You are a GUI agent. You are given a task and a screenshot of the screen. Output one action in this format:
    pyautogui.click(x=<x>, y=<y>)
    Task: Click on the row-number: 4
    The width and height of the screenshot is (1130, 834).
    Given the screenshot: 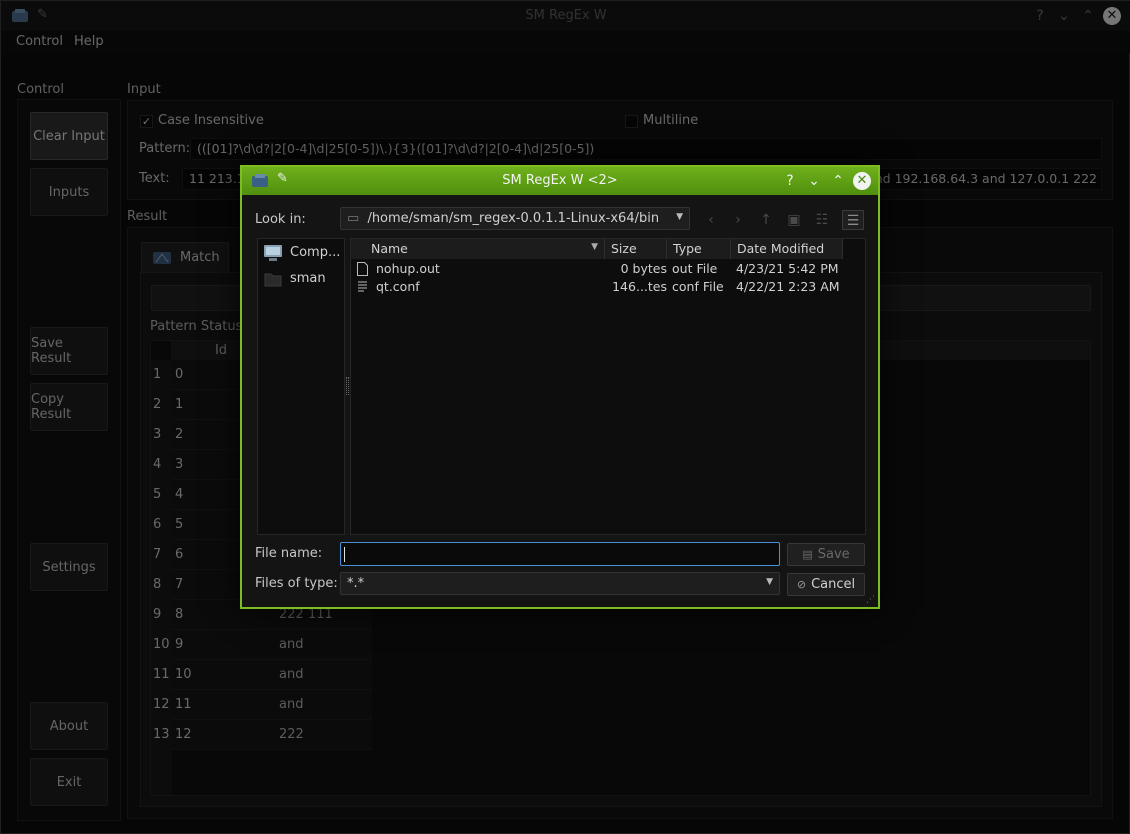 What is the action you would take?
    pyautogui.click(x=162, y=464)
    